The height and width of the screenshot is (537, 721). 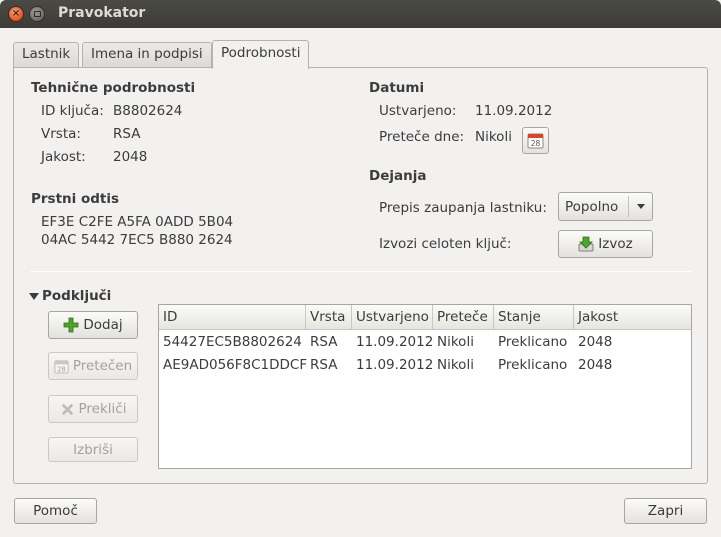 What do you see at coordinates (137, 222) in the screenshot?
I see `fingerprint-line-1: EF3E C2FE A5FA 0ADD 5B04` at bounding box center [137, 222].